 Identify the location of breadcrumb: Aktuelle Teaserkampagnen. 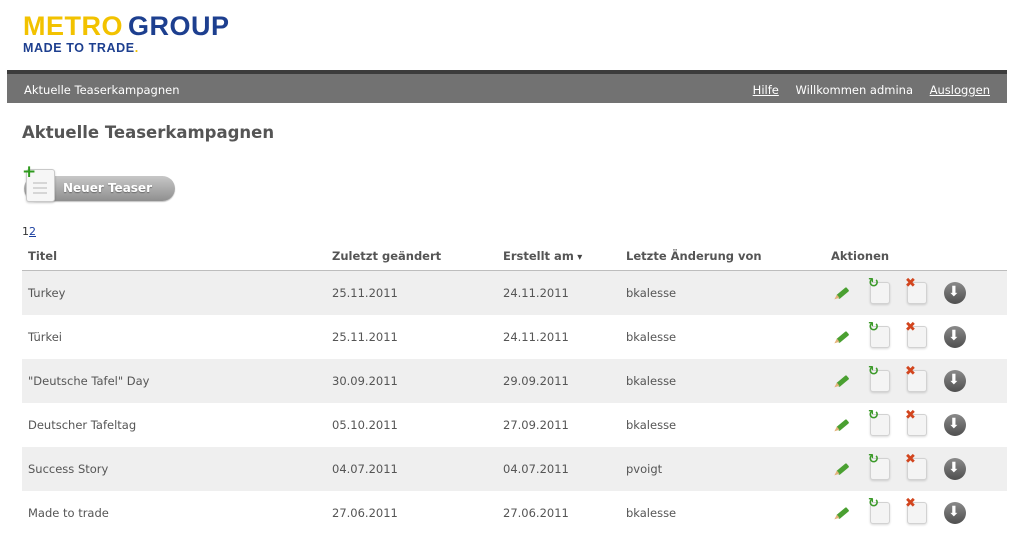
(102, 90).